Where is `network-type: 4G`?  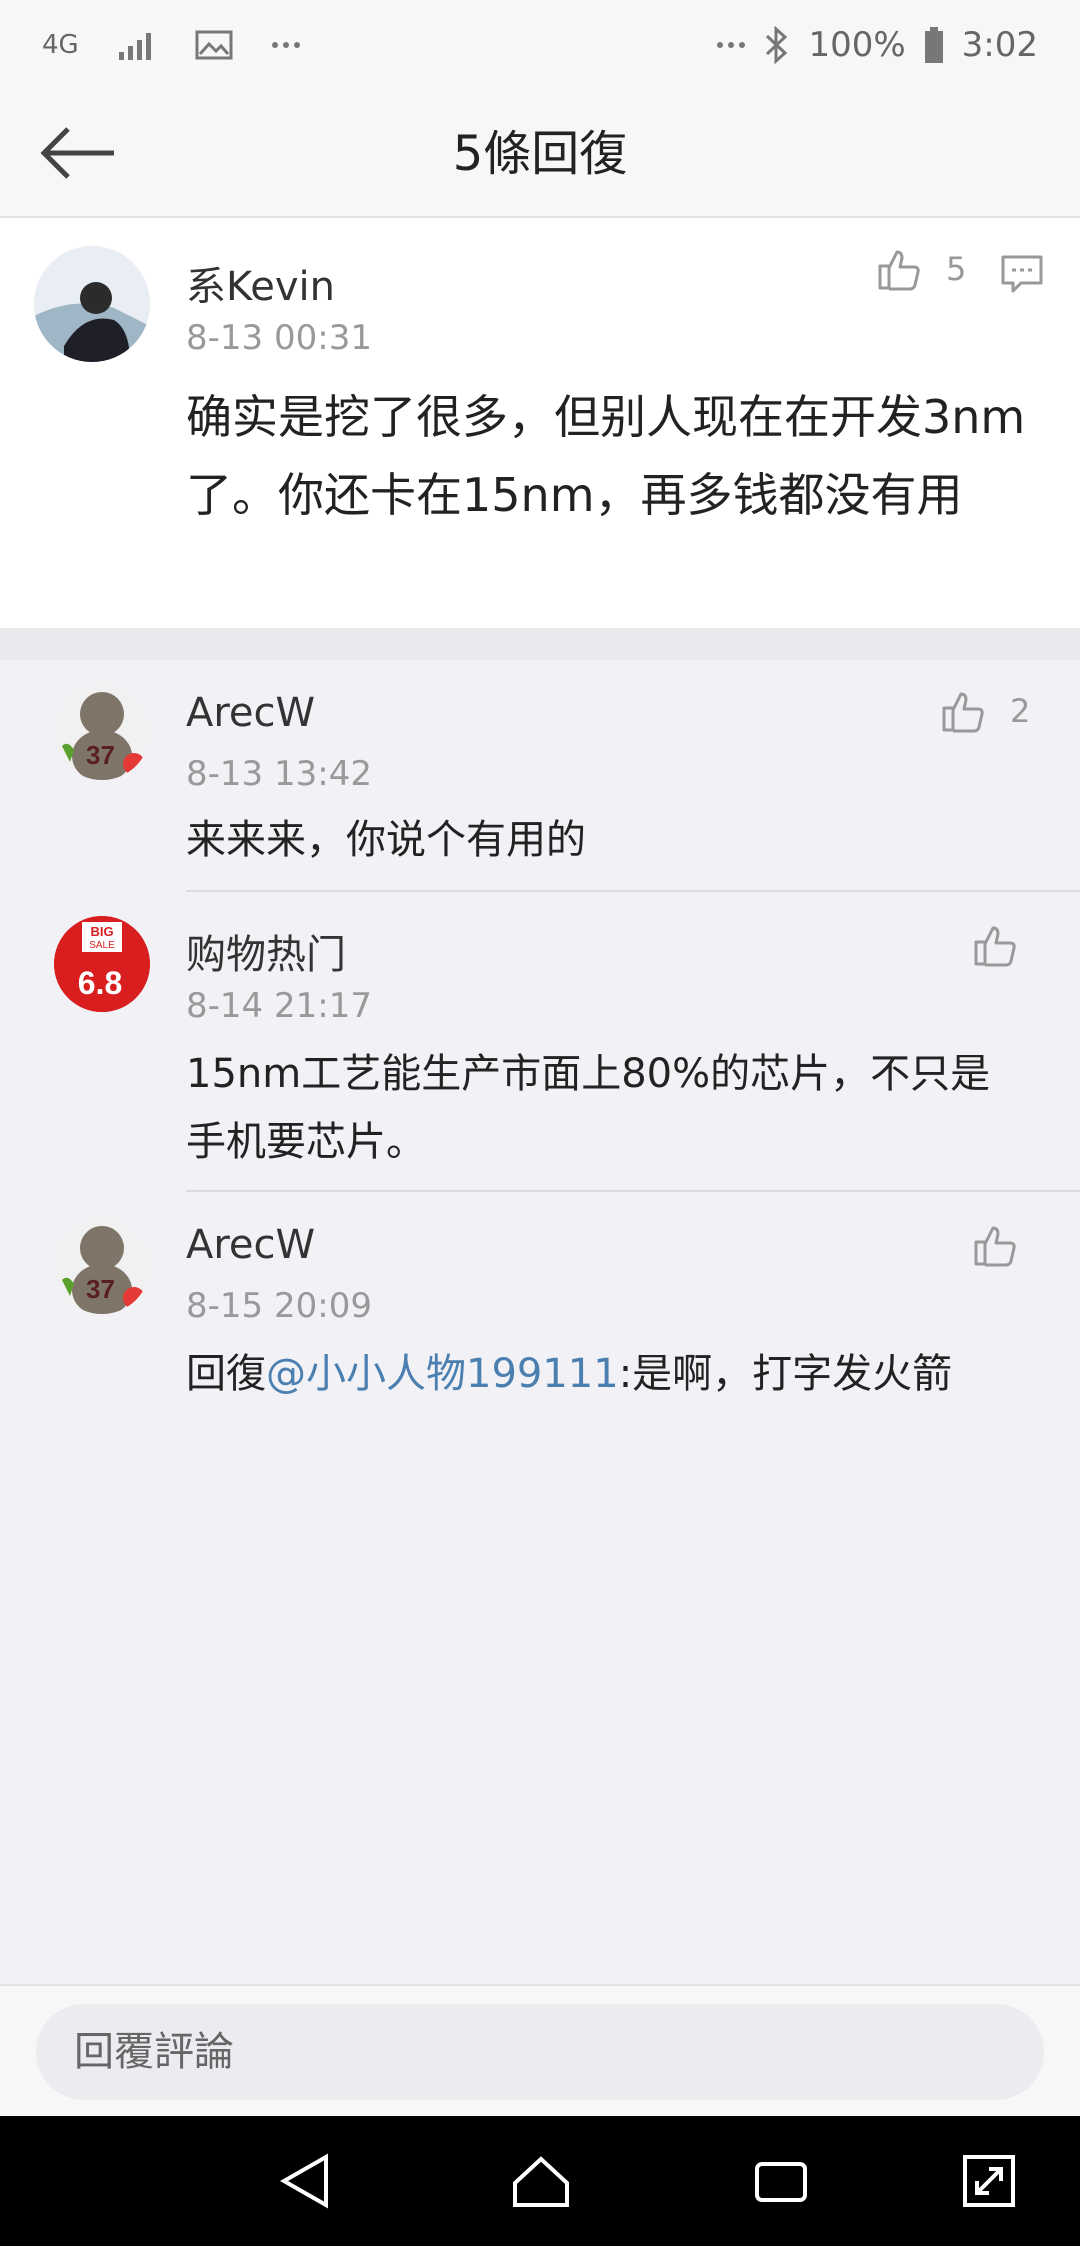
network-type: 4G is located at coordinates (60, 45).